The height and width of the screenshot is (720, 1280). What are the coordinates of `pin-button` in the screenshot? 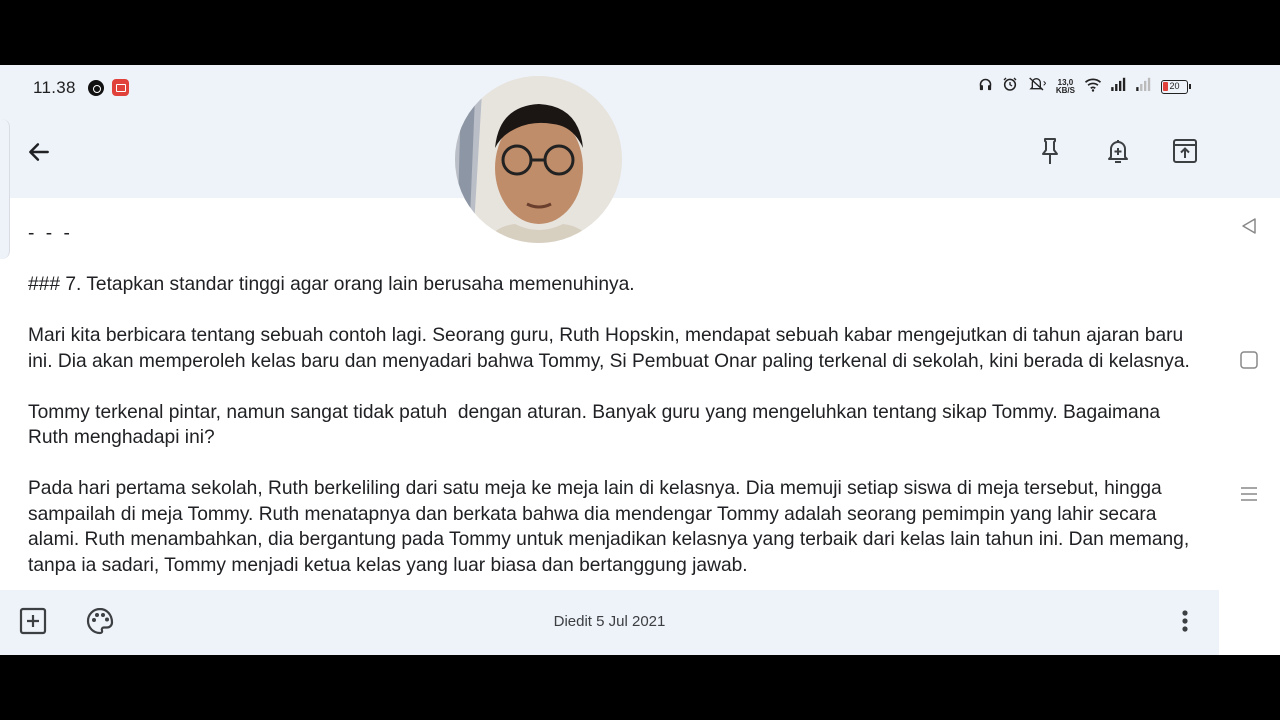 It's located at (1050, 153).